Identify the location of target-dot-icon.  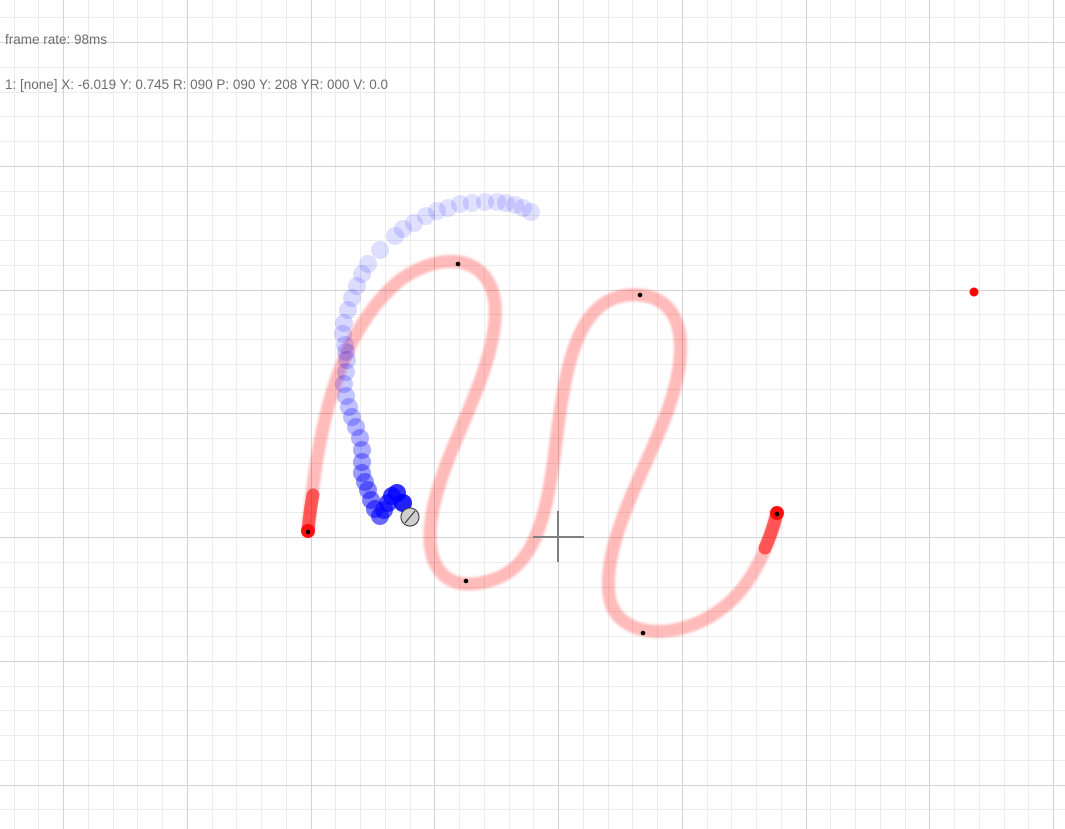
(974, 292).